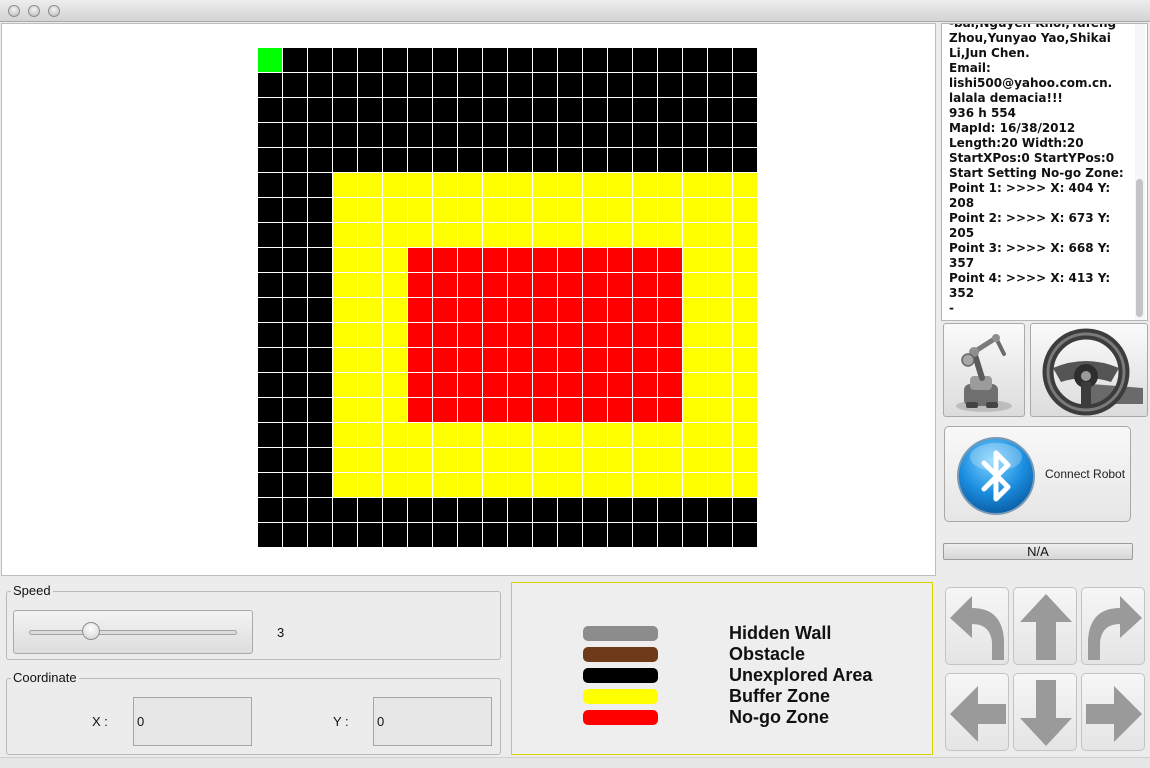 The width and height of the screenshot is (1150, 768). Describe the element at coordinates (1045, 712) in the screenshot. I see `backward-button` at that location.